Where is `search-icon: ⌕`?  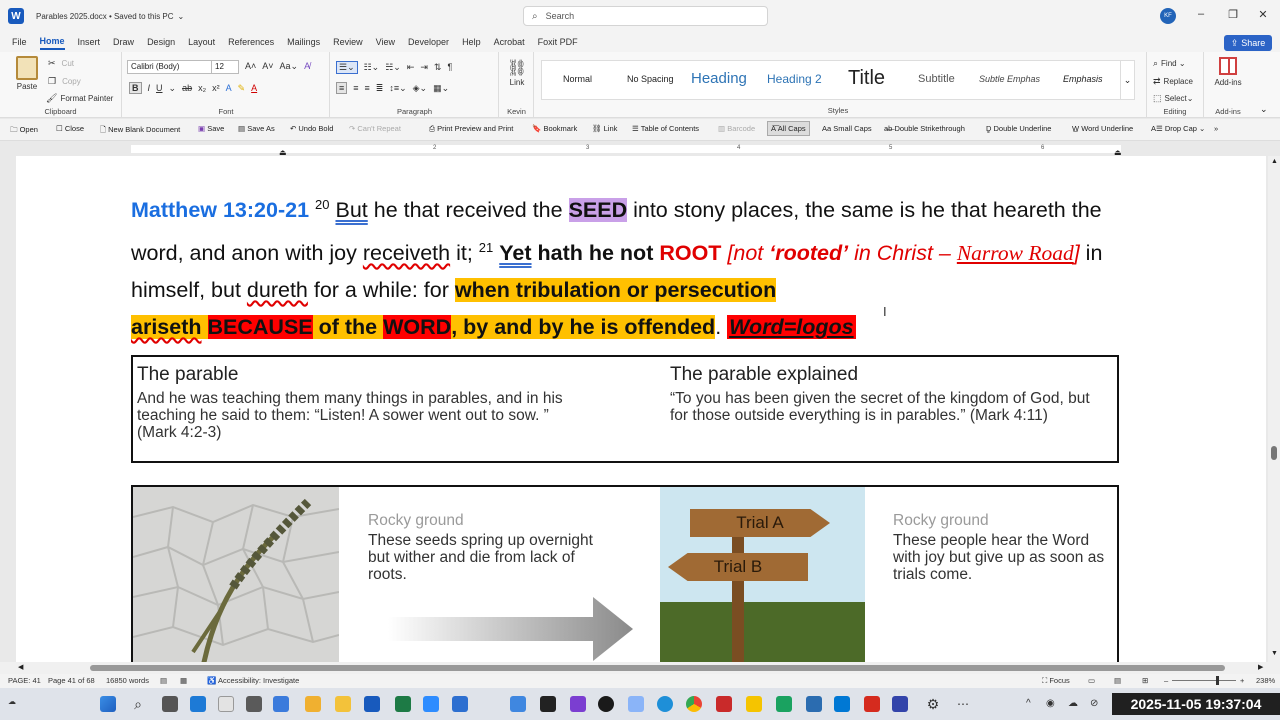
search-icon: ⌕ is located at coordinates (138, 704).